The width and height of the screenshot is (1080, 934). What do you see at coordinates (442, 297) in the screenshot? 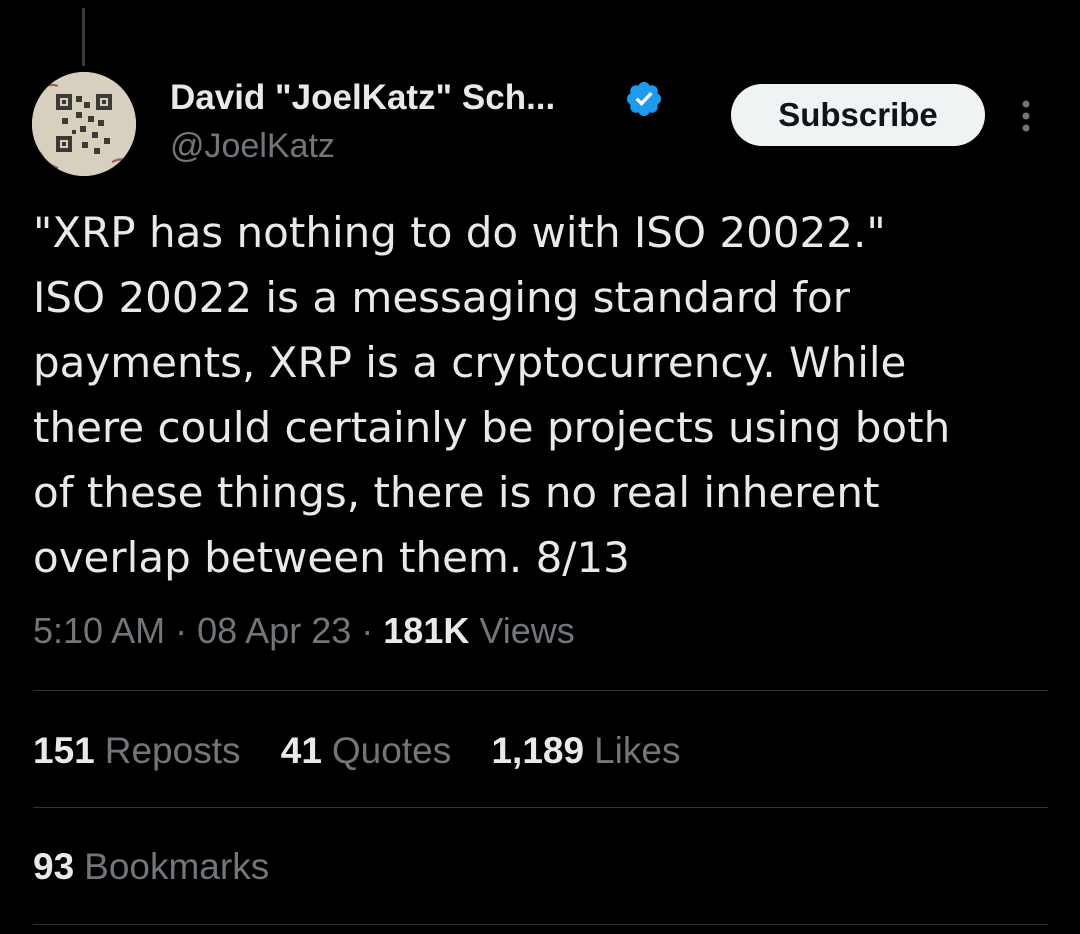
I see `tweet-text-line: ISO 20022 is a messaging standard for` at bounding box center [442, 297].